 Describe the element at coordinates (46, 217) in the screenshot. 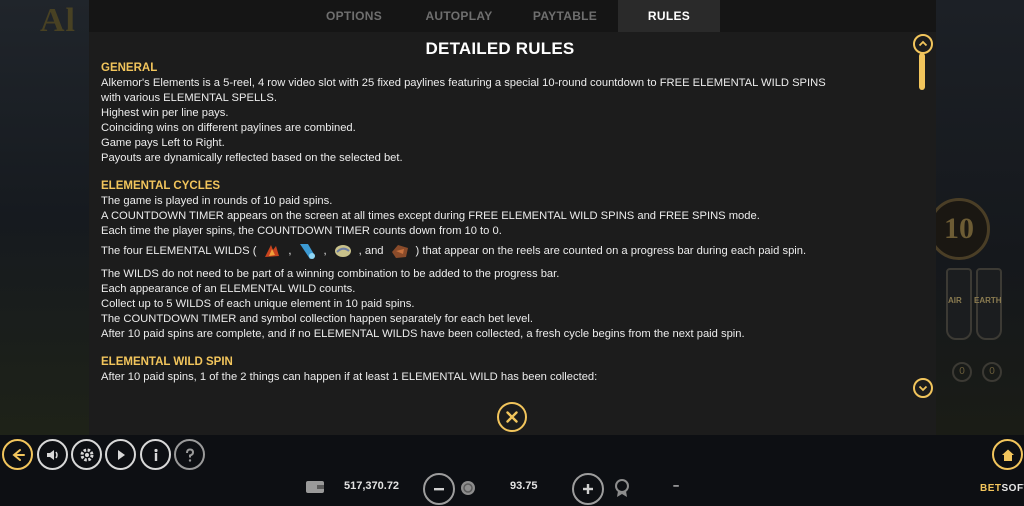

I see `game-background-left` at that location.